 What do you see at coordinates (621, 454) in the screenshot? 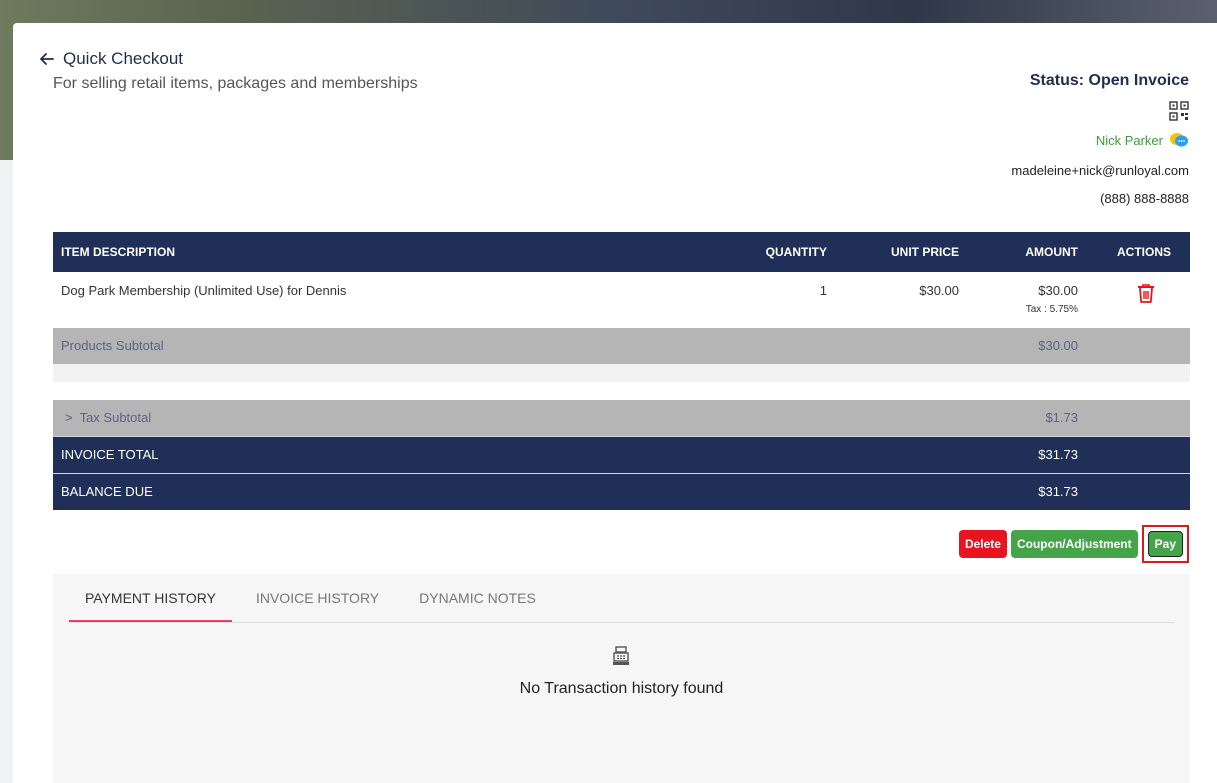
I see `invoice-total-row: INVOICE TOTAL $31.73` at bounding box center [621, 454].